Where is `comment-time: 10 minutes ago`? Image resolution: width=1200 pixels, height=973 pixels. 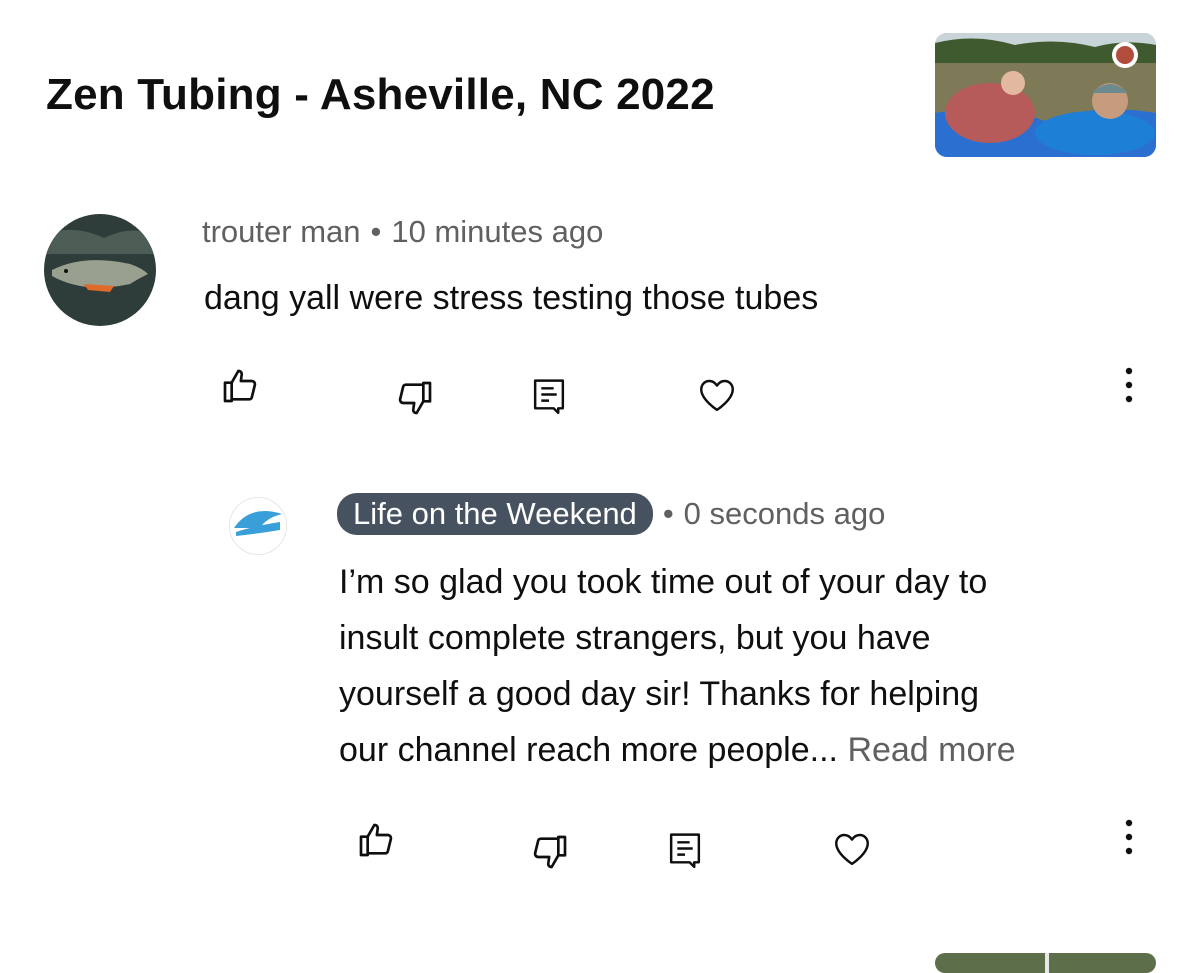 comment-time: 10 minutes ago is located at coordinates (497, 231).